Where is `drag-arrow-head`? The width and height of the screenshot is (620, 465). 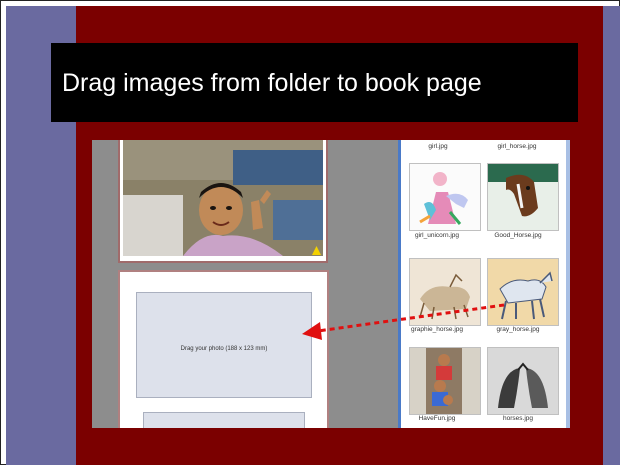
drag-arrow-head is located at coordinates (312, 331).